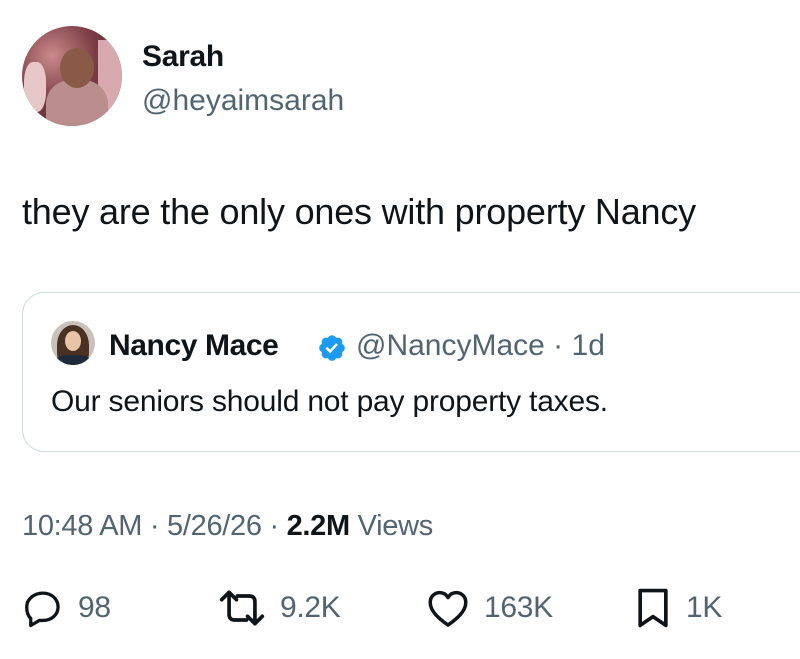 The height and width of the screenshot is (659, 800). What do you see at coordinates (42, 609) in the screenshot?
I see `reply-icon` at bounding box center [42, 609].